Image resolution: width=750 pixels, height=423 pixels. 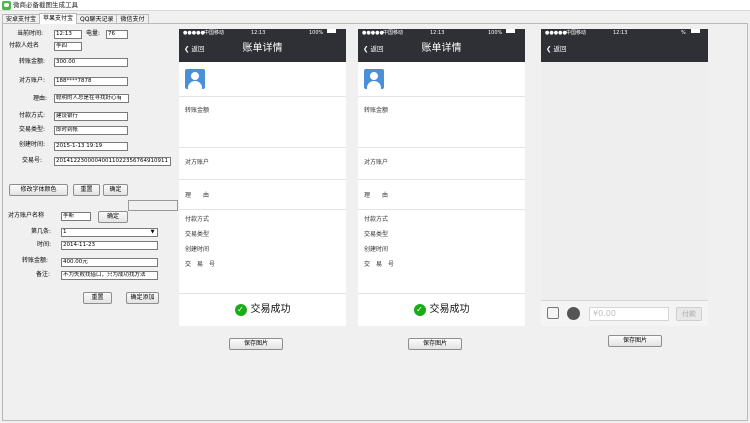 What do you see at coordinates (689, 314) in the screenshot?
I see `pay-button: 付款` at bounding box center [689, 314].